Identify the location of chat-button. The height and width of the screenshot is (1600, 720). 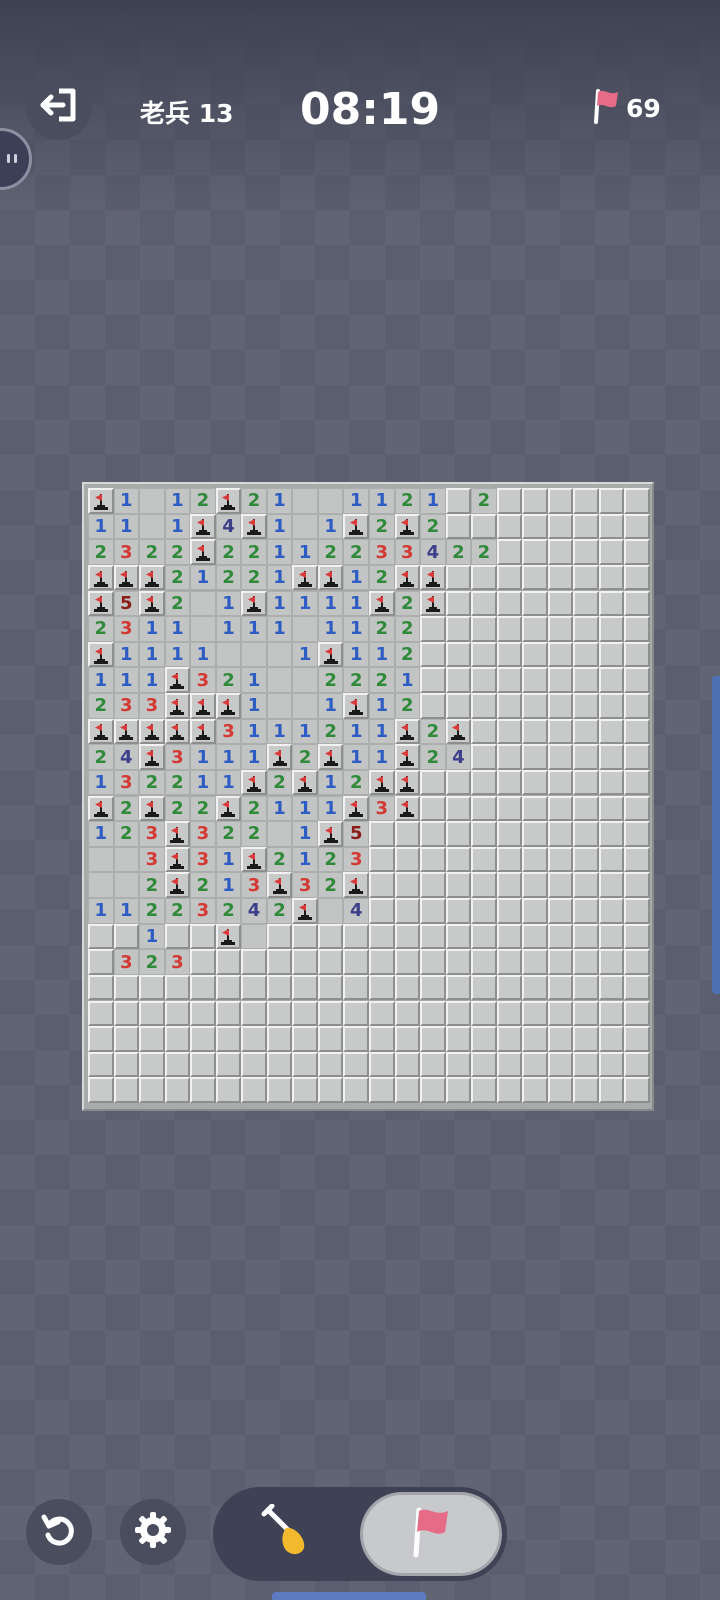
(16, 159).